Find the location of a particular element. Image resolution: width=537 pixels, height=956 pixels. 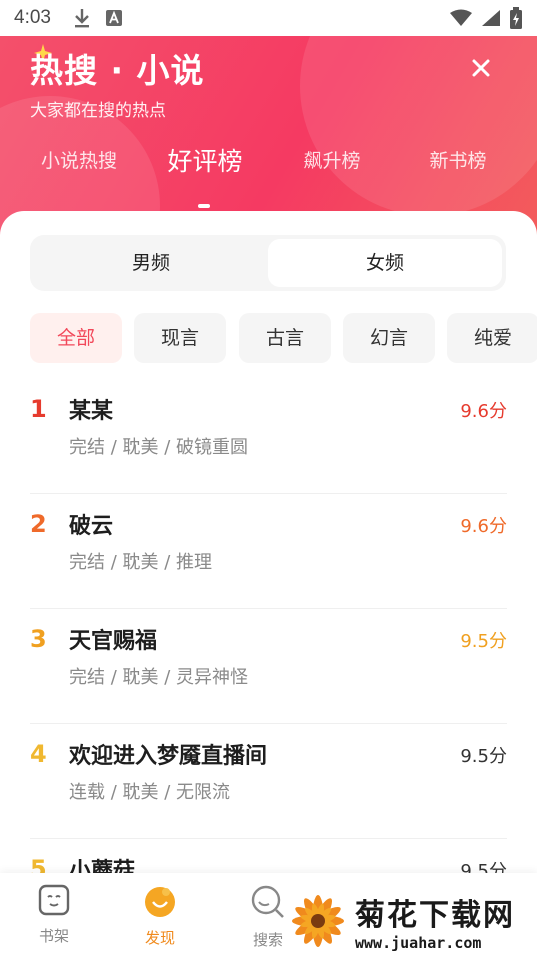

nav-discover: 发现 is located at coordinates (160, 915).